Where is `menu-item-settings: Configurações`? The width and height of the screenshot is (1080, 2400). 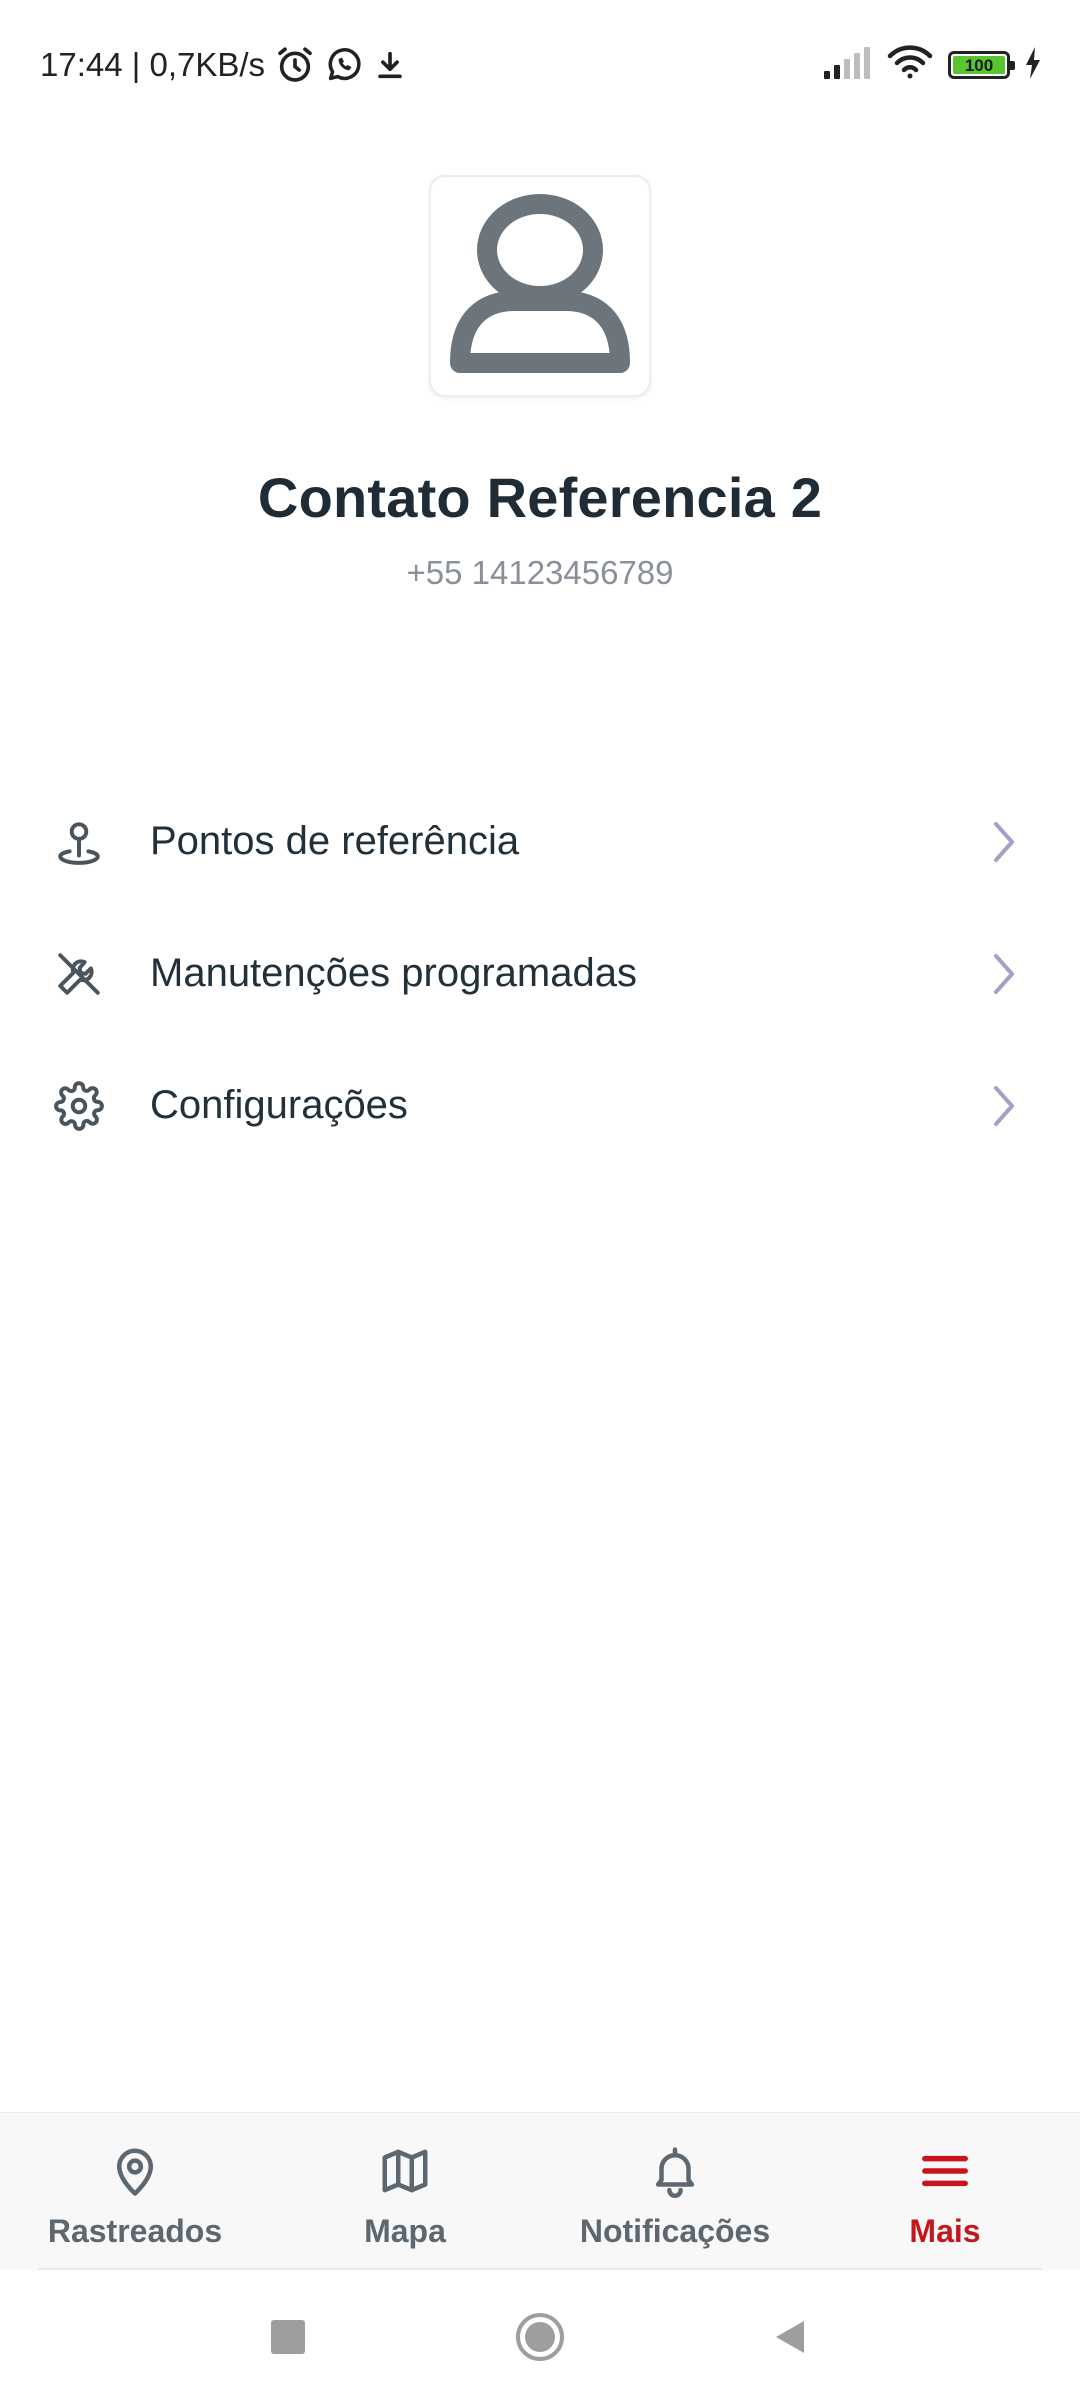
menu-item-settings: Configurações is located at coordinates (540, 1105).